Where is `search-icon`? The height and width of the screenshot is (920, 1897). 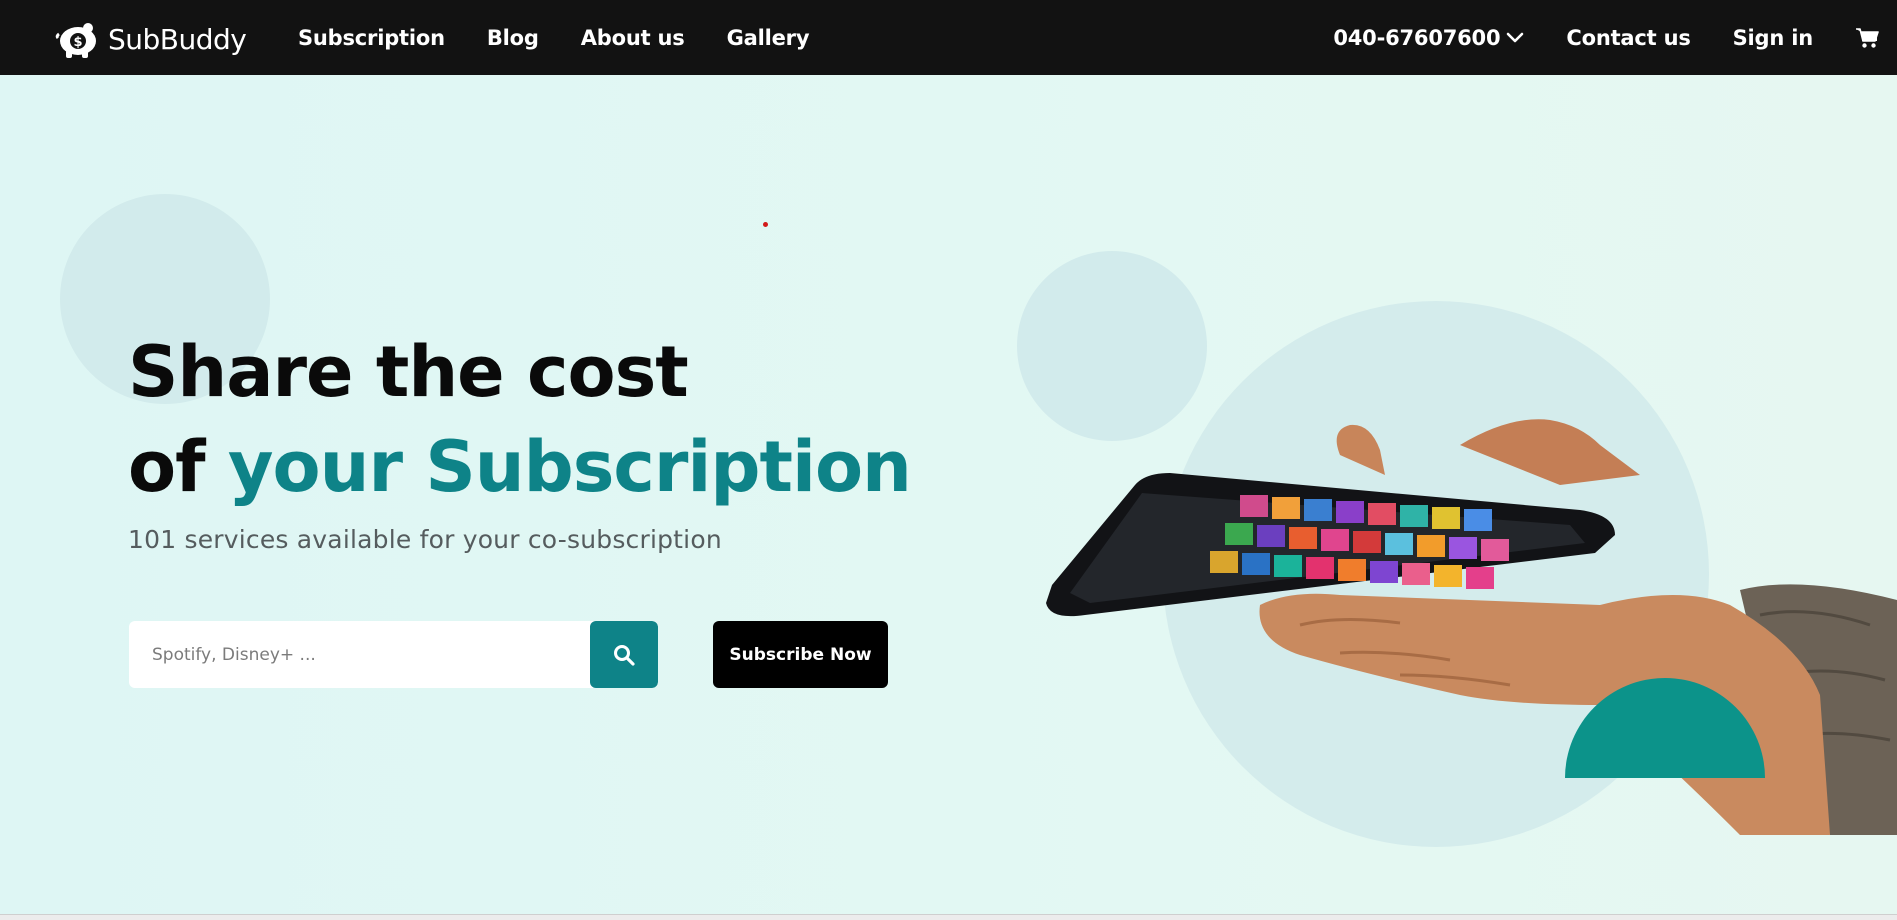 search-icon is located at coordinates (624, 655).